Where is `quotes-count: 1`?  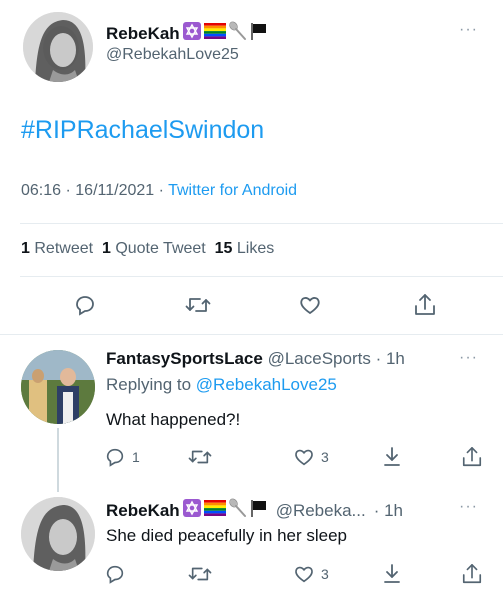 quotes-count: 1 is located at coordinates (106, 248).